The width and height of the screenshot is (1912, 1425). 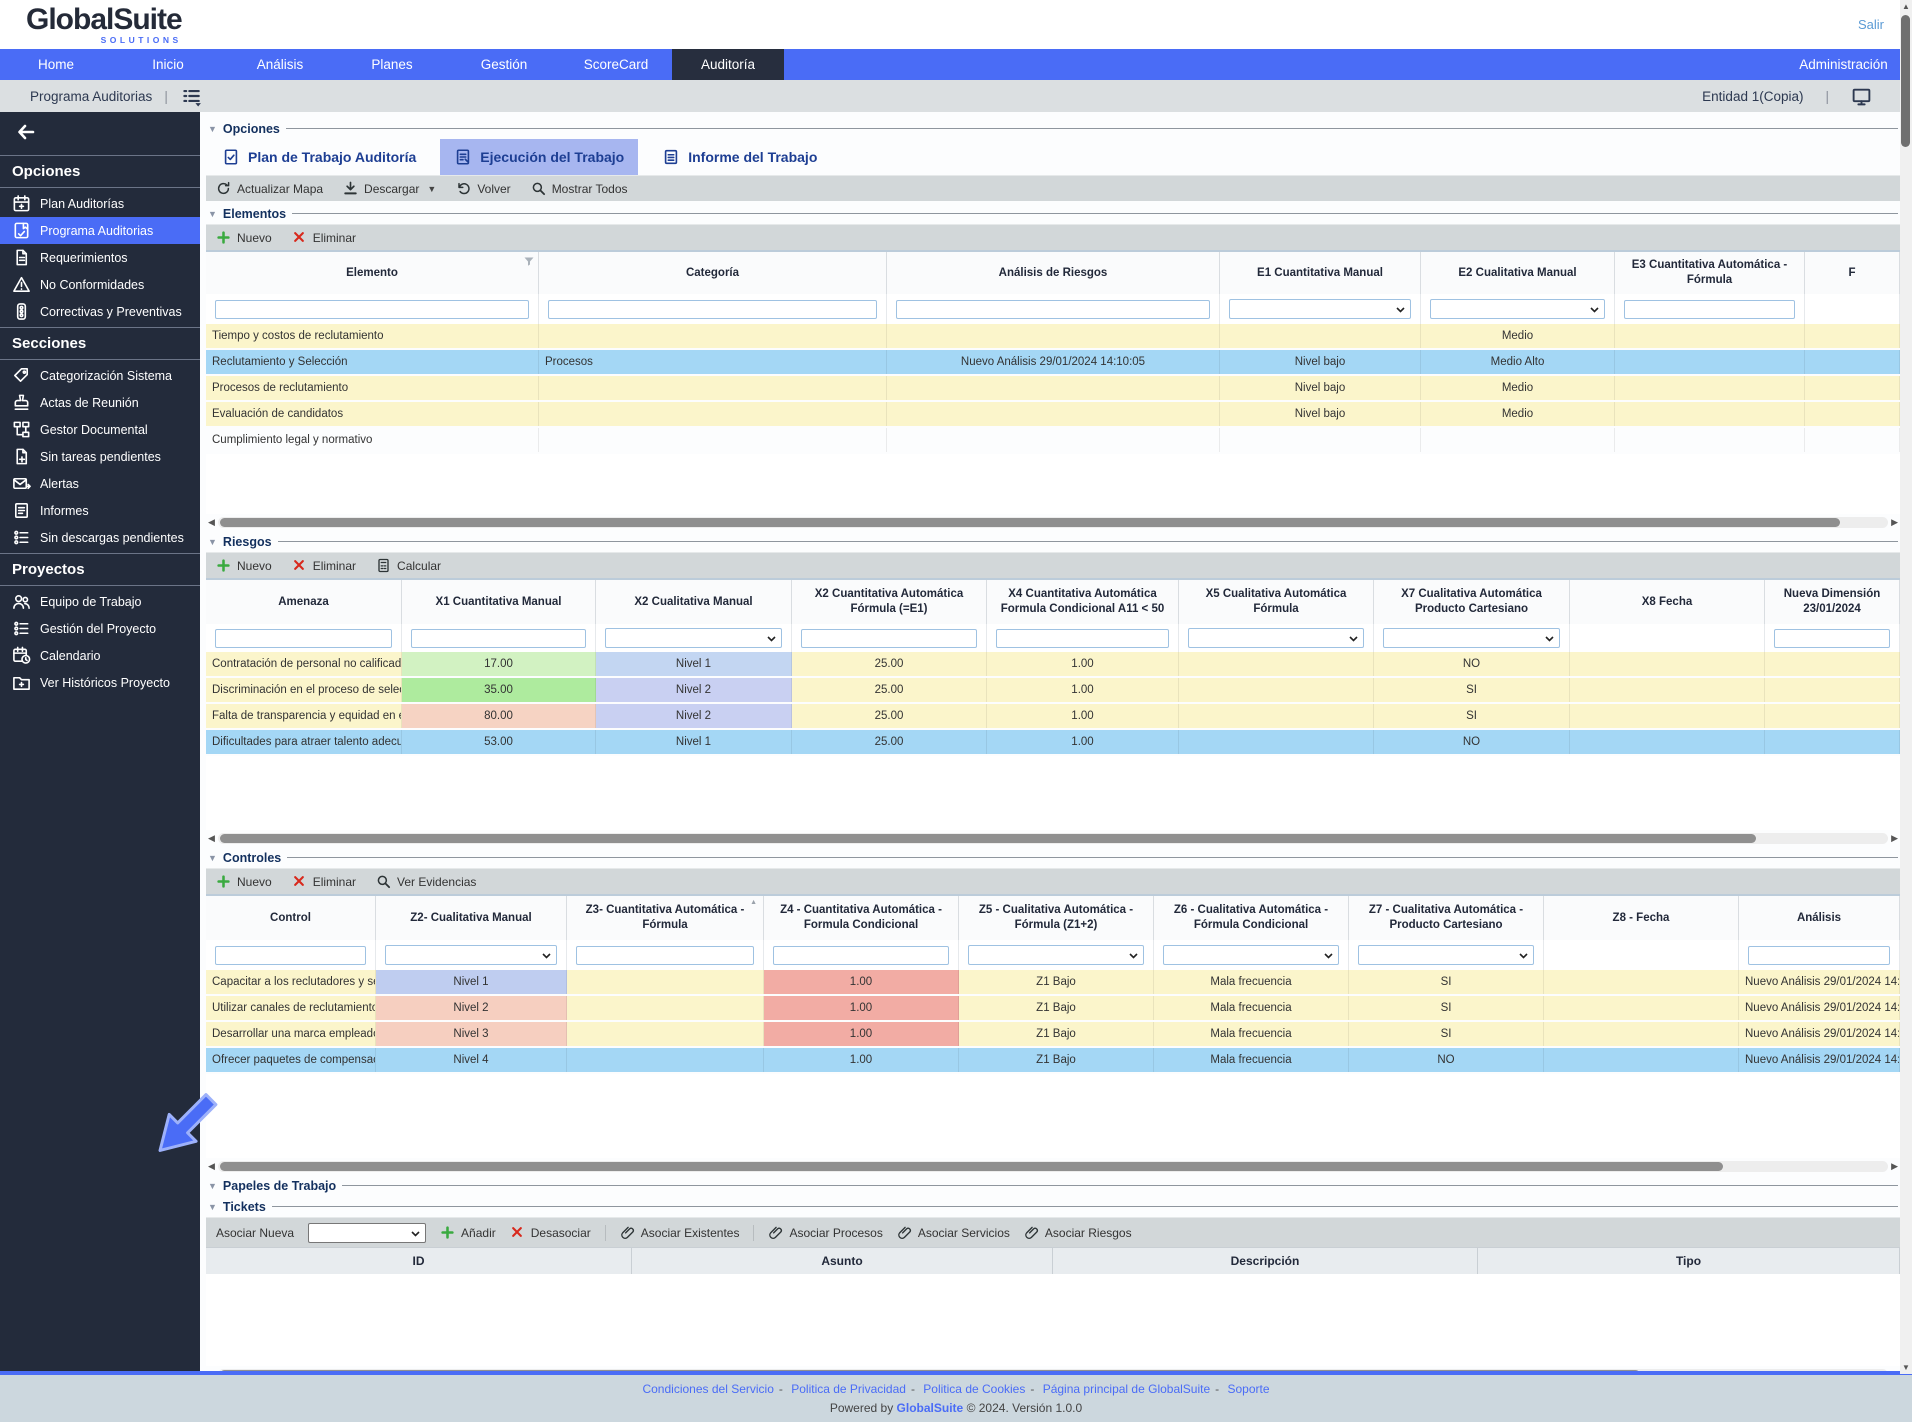 I want to click on filter-select-e1, so click(x=1320, y=309).